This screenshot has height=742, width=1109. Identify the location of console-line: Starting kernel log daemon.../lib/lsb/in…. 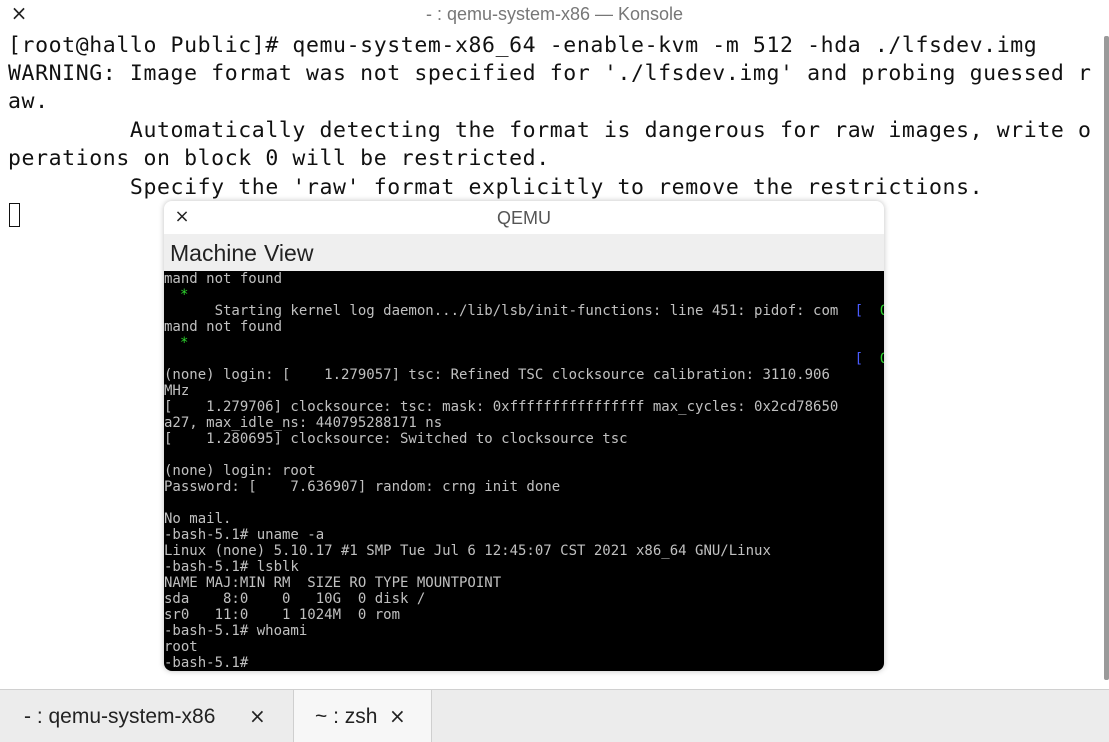
(501, 311).